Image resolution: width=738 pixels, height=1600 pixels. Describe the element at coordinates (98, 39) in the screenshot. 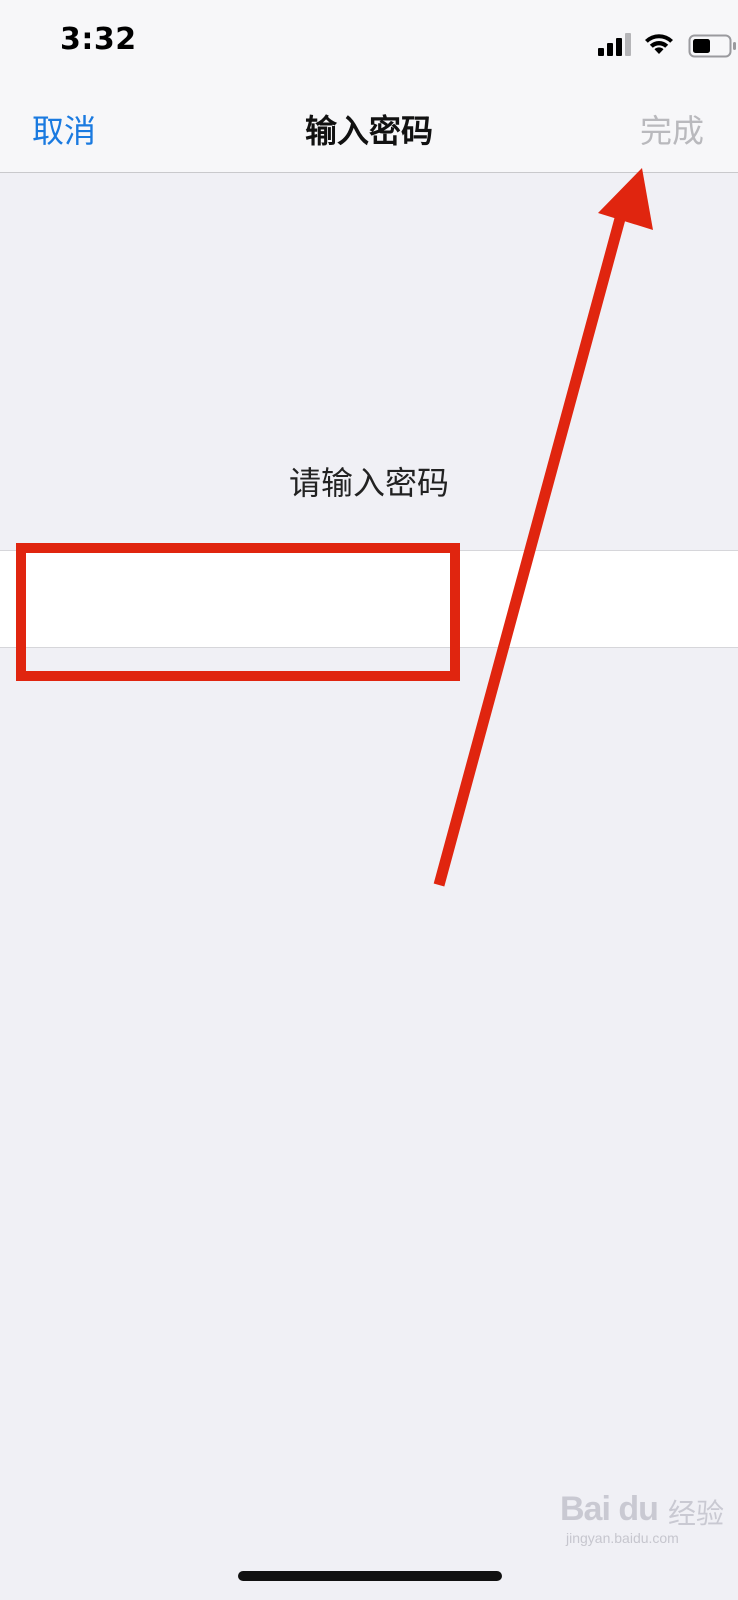

I see `status-time: 3:32` at that location.